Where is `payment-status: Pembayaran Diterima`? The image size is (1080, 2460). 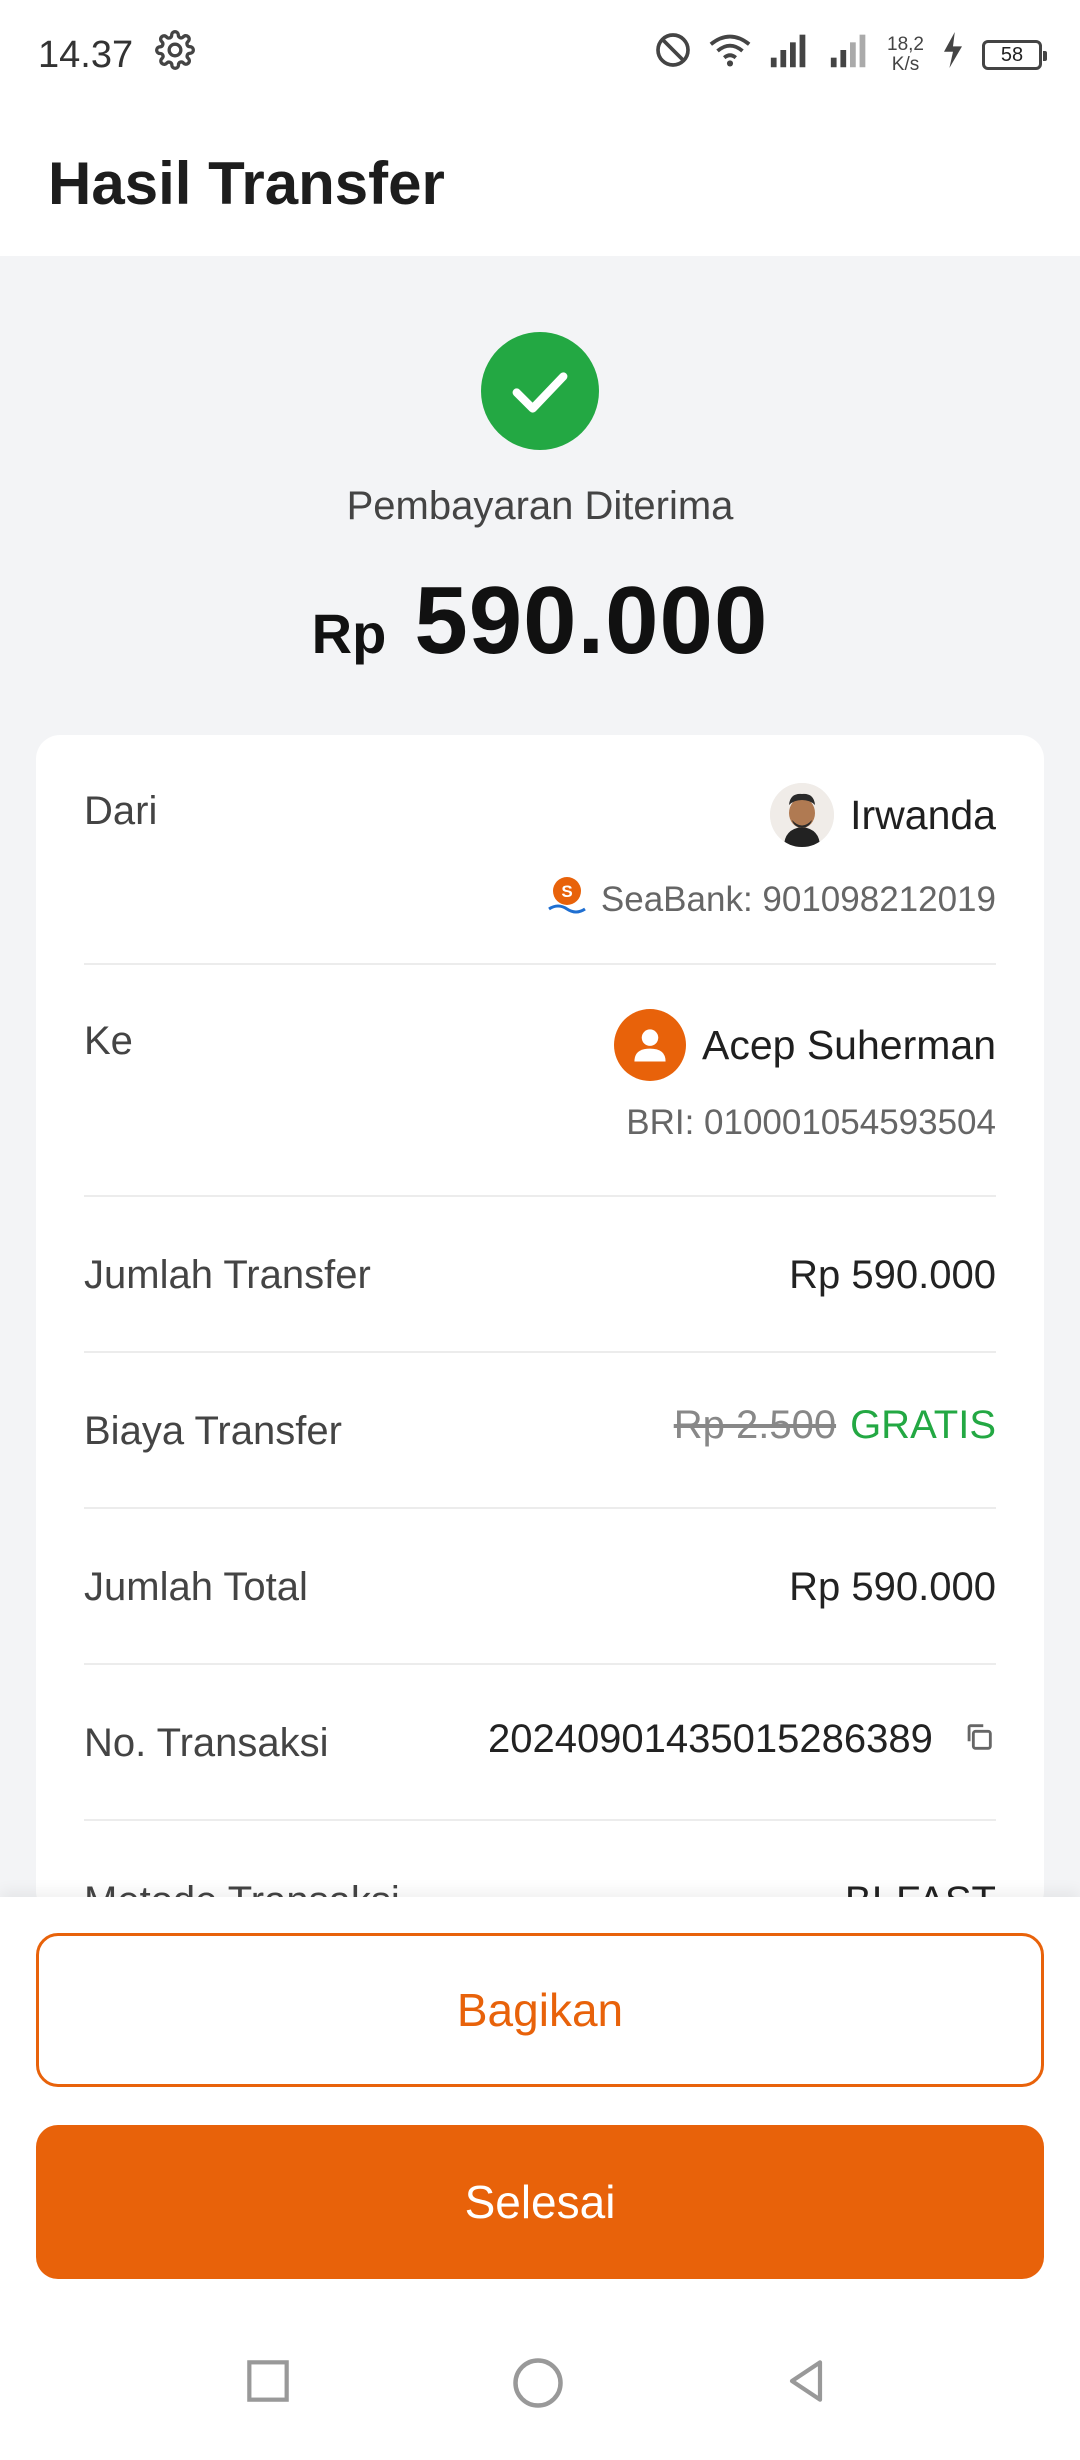
payment-status: Pembayaran Diterima is located at coordinates (540, 506).